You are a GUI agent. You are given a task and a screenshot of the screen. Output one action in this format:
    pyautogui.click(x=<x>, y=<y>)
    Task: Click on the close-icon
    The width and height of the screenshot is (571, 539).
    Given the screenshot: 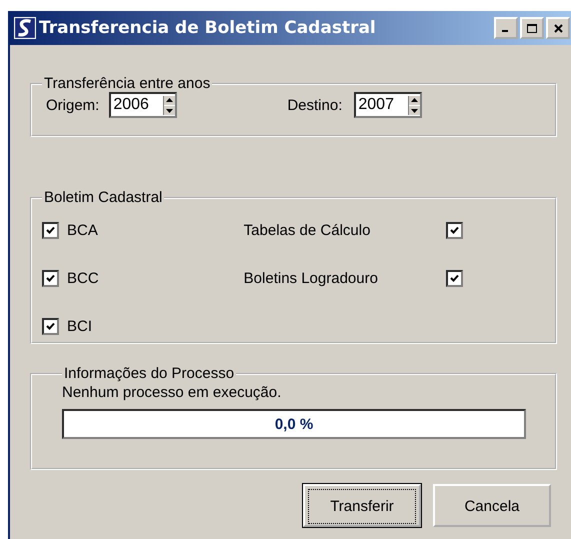 What is the action you would take?
    pyautogui.click(x=558, y=28)
    